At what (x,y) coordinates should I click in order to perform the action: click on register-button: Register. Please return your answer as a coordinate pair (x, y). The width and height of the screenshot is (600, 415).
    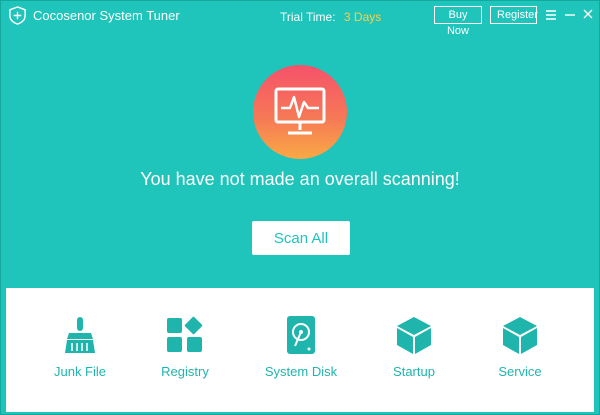
    Looking at the image, I should click on (514, 15).